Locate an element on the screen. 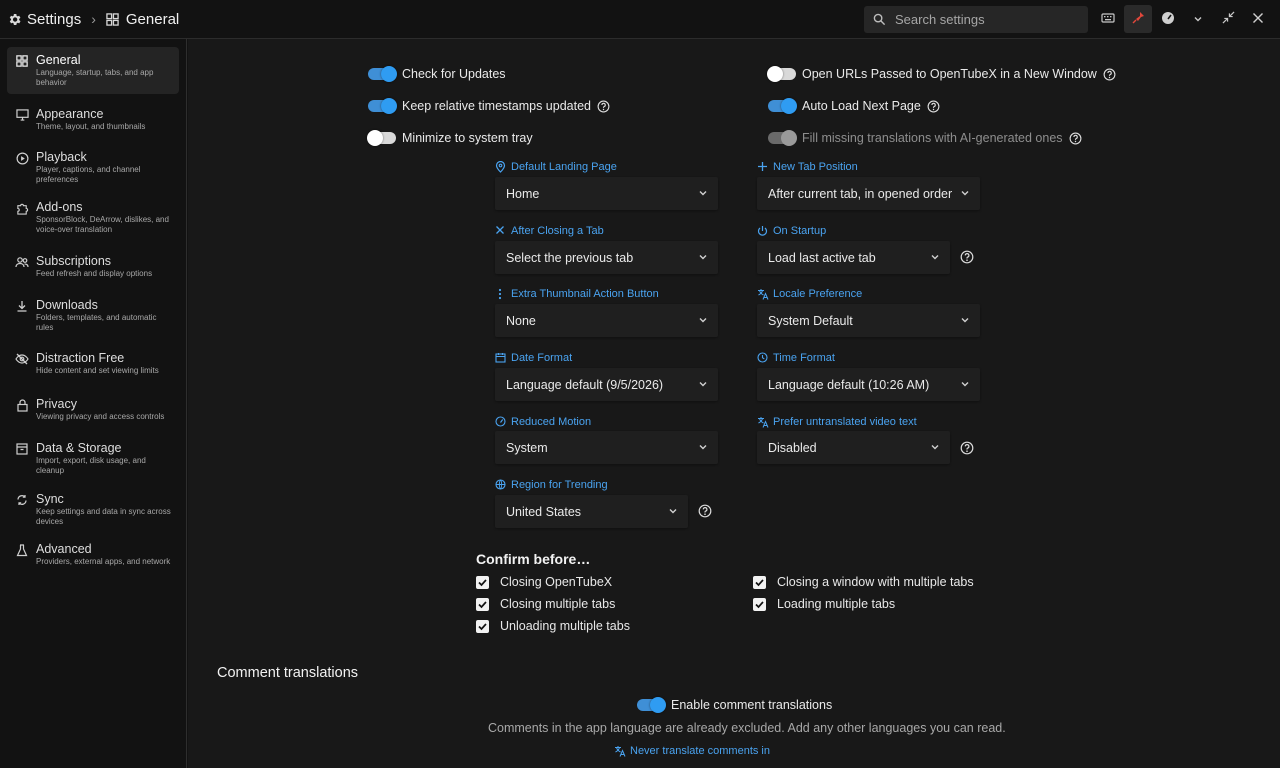  default-landing-label: Default Landing Page is located at coordinates (556, 167).